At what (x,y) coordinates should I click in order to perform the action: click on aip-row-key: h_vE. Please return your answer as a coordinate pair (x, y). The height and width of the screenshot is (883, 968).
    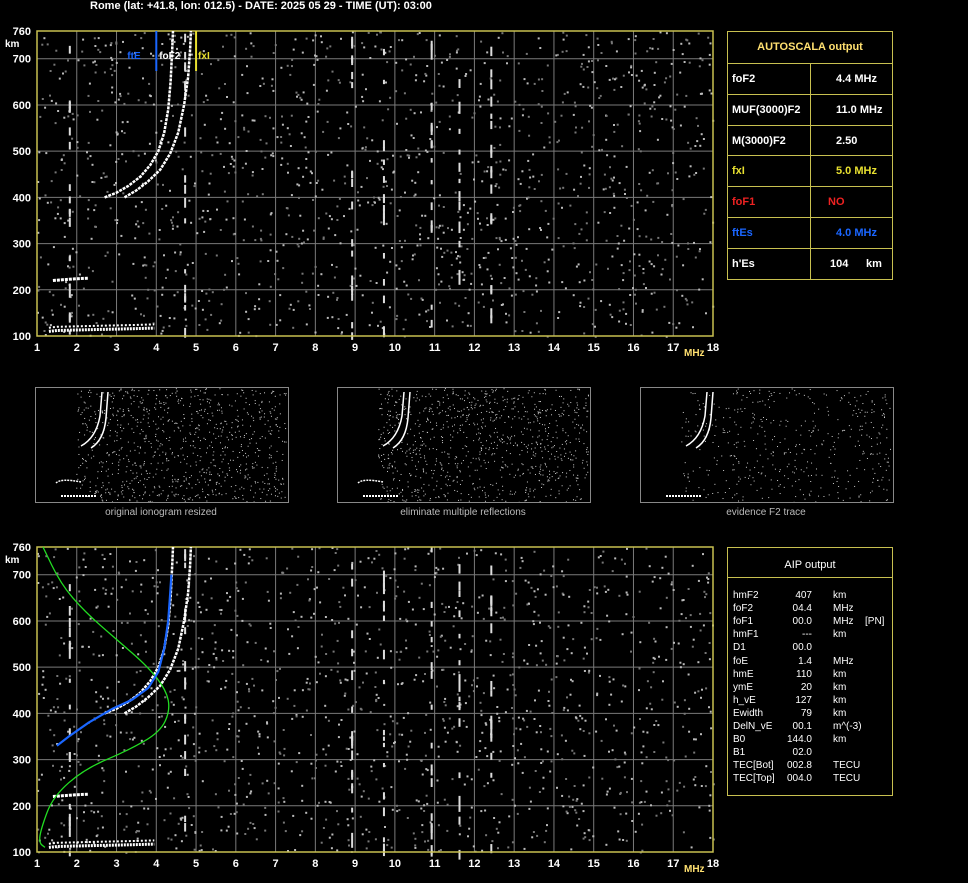
    Looking at the image, I should click on (744, 700).